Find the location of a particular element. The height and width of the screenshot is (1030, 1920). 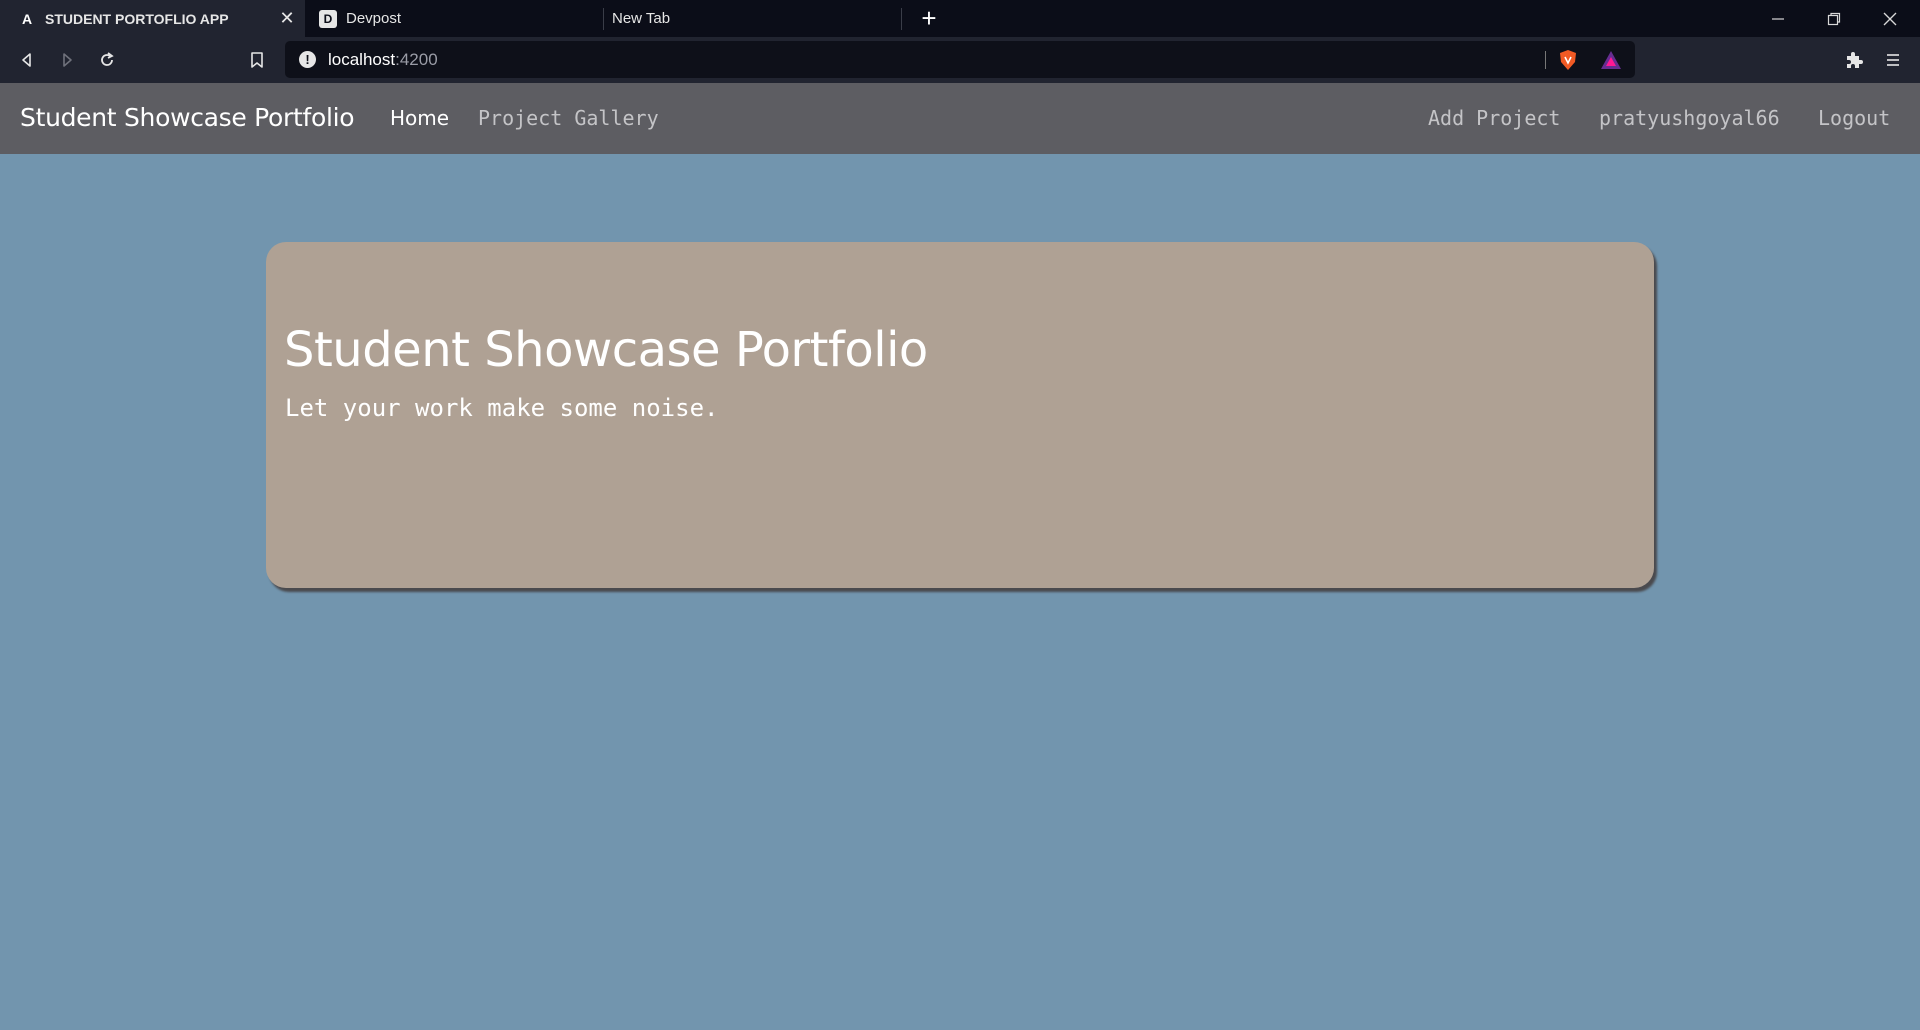

devpost-favicon-icon: D is located at coordinates (328, 18).